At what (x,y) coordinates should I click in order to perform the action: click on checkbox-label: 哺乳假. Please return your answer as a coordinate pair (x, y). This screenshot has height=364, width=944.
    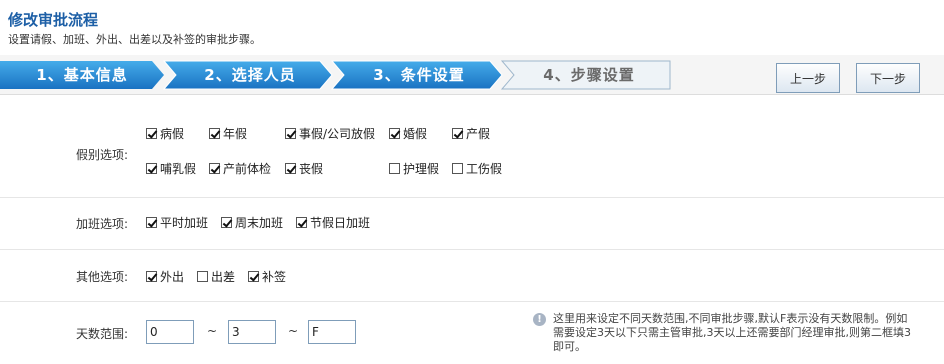
    Looking at the image, I should click on (178, 169).